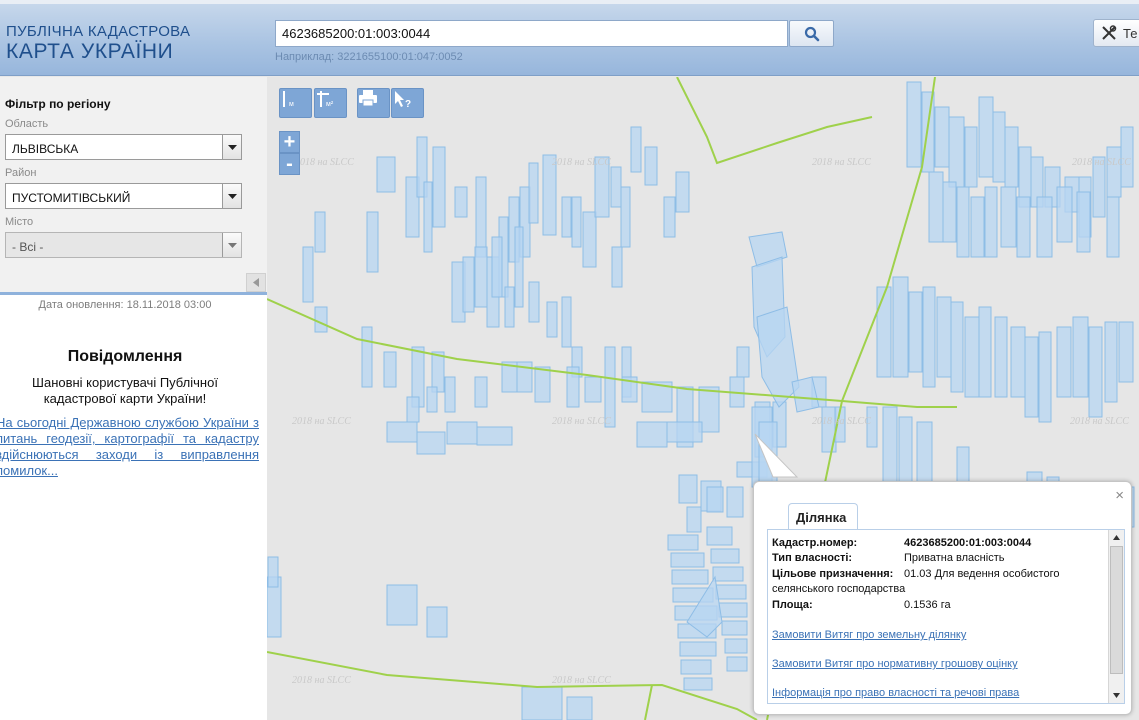  I want to click on collapse-panel-button, so click(256, 282).